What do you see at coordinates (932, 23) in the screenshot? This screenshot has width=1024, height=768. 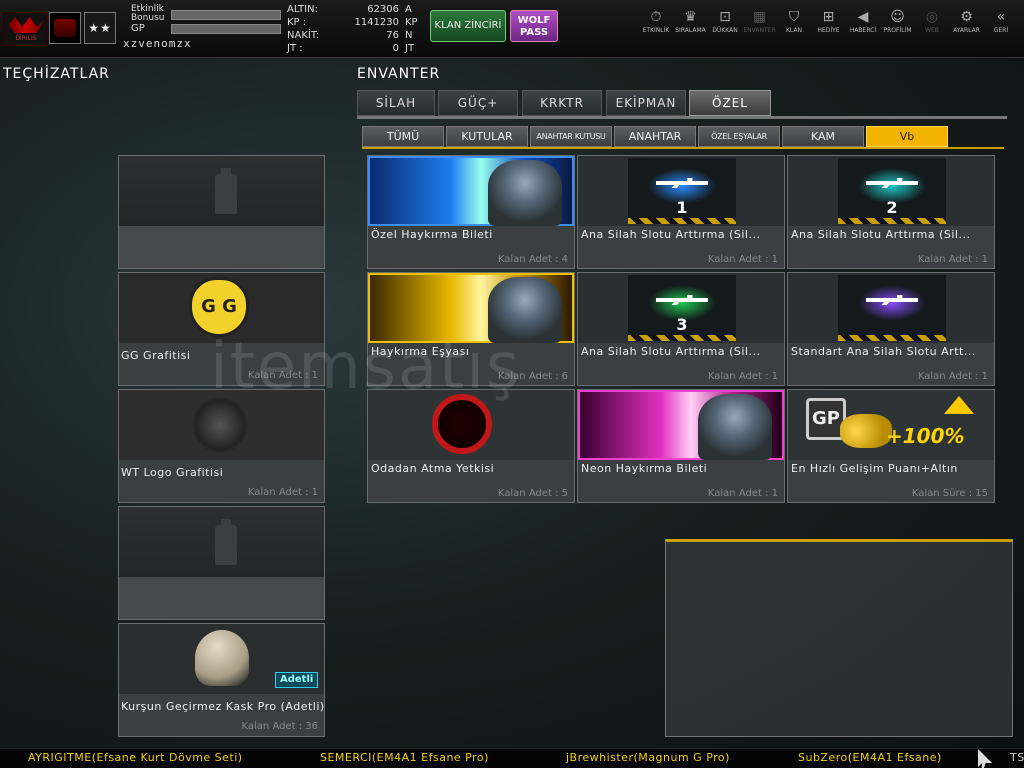 I see `nav-8: ◎ WEB` at bounding box center [932, 23].